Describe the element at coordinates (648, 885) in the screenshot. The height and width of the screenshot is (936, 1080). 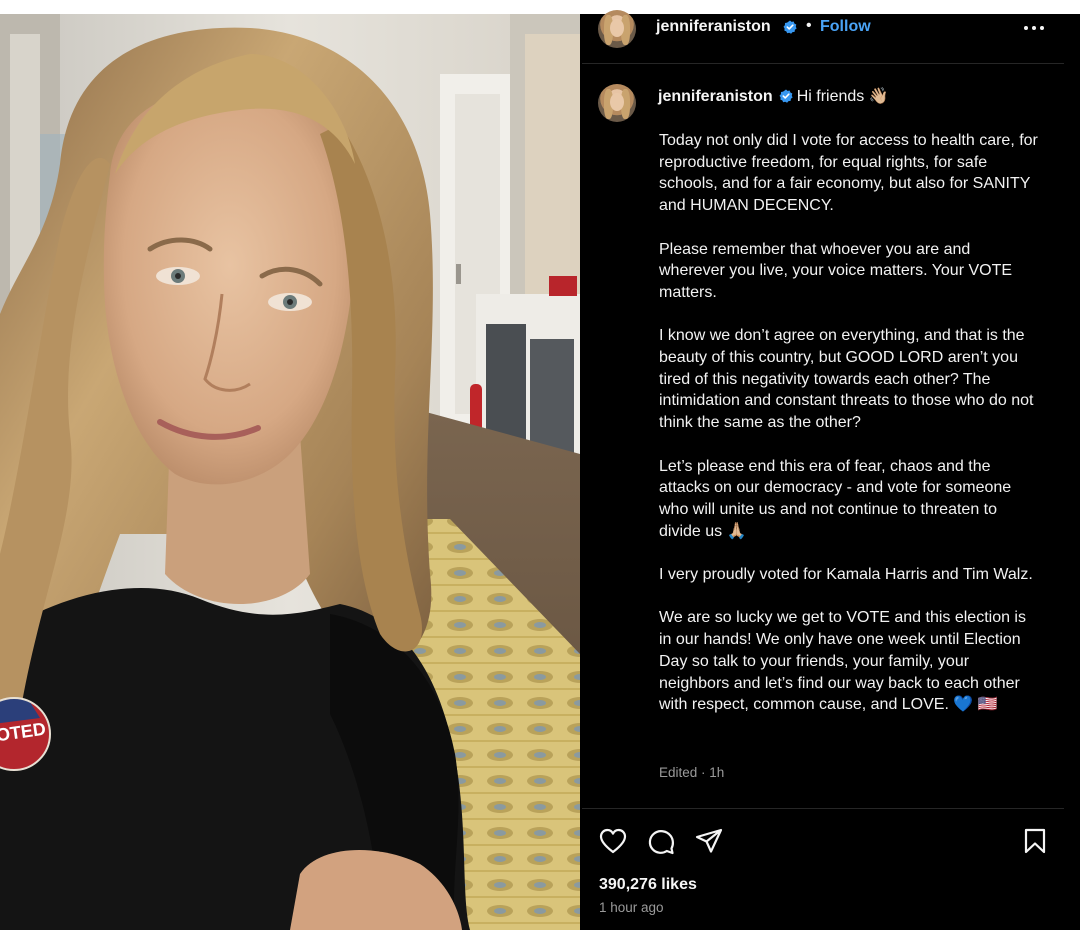
I see `like-count: 390,276 likes` at that location.